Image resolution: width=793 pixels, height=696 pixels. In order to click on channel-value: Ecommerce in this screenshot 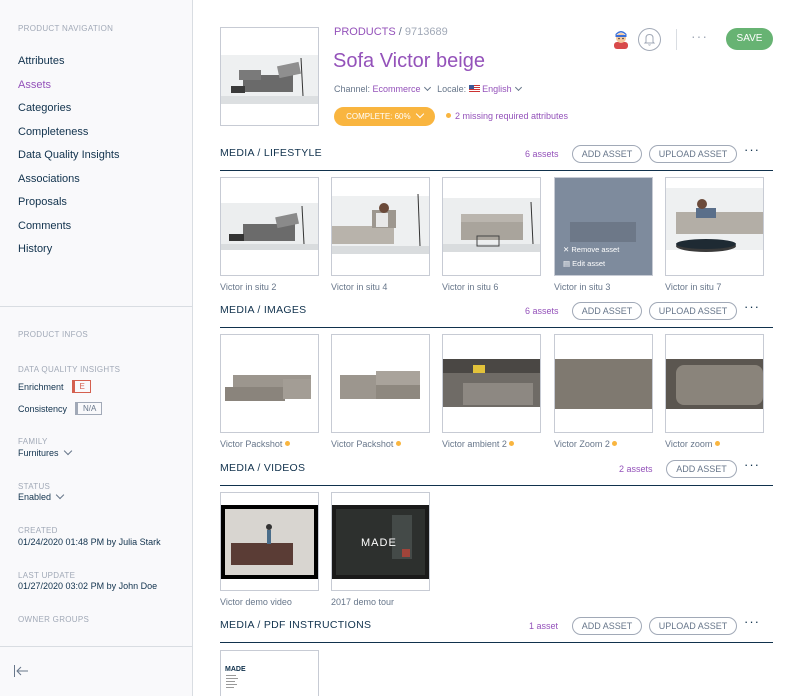, I will do `click(396, 89)`.